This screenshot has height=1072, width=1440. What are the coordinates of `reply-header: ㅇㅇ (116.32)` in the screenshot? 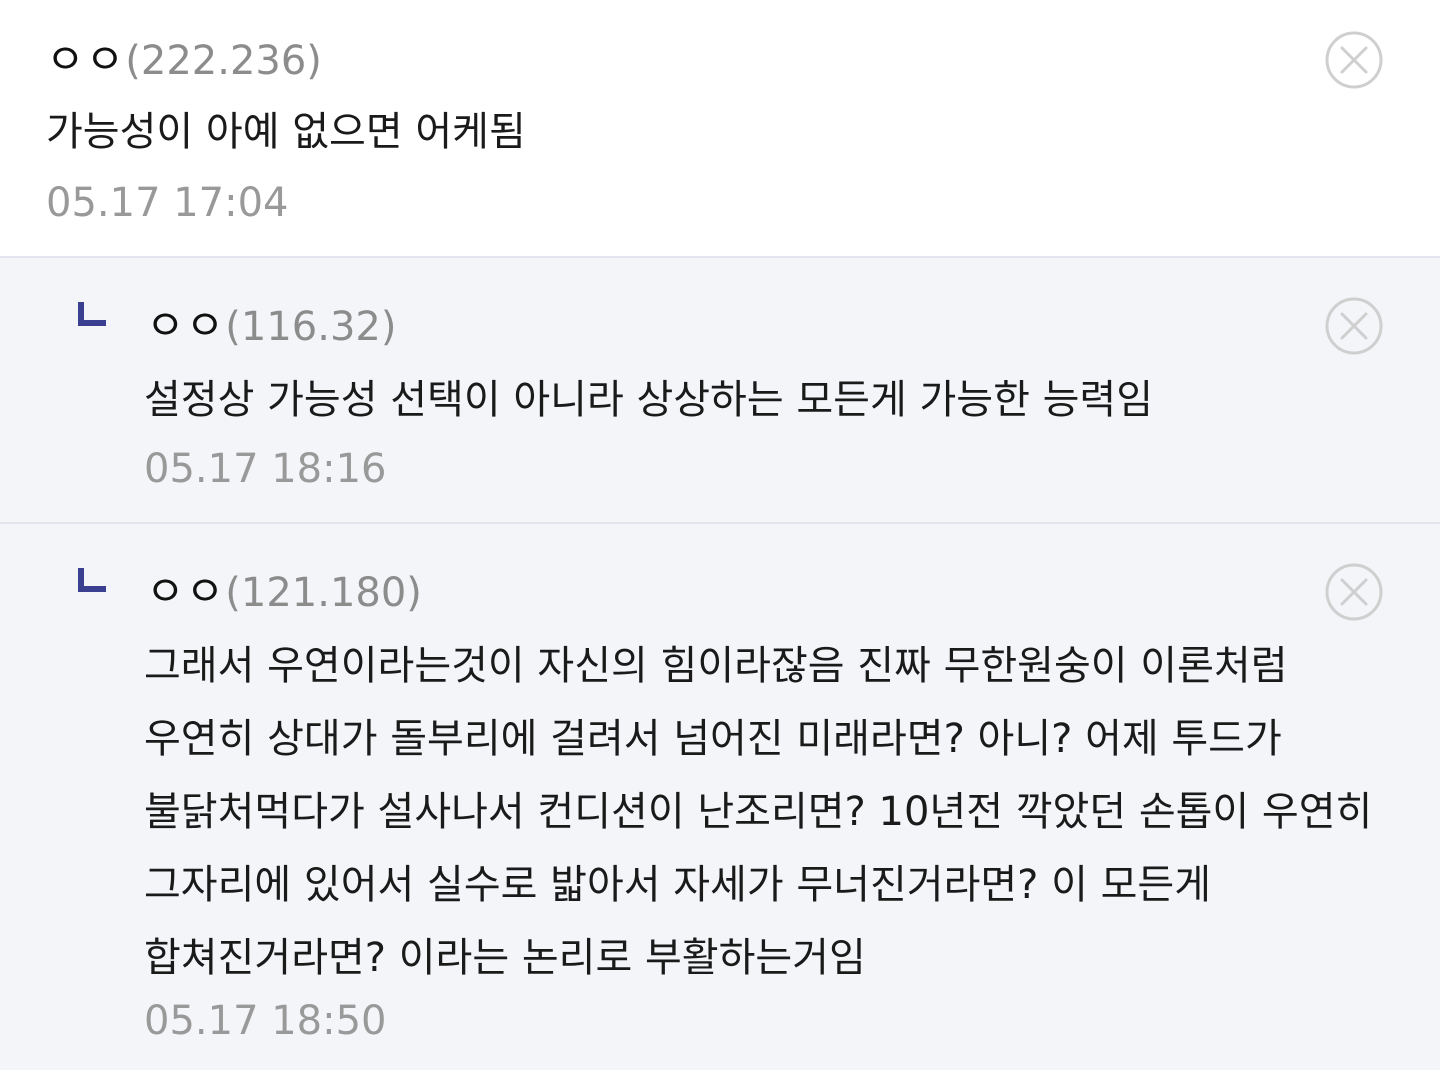 It's located at (271, 322).